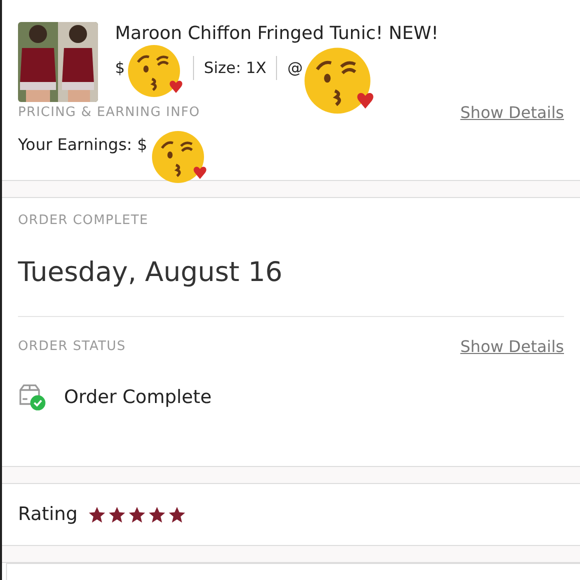 The width and height of the screenshot is (580, 580). I want to click on section-heading: PRICING & EARNING INFO, so click(109, 112).